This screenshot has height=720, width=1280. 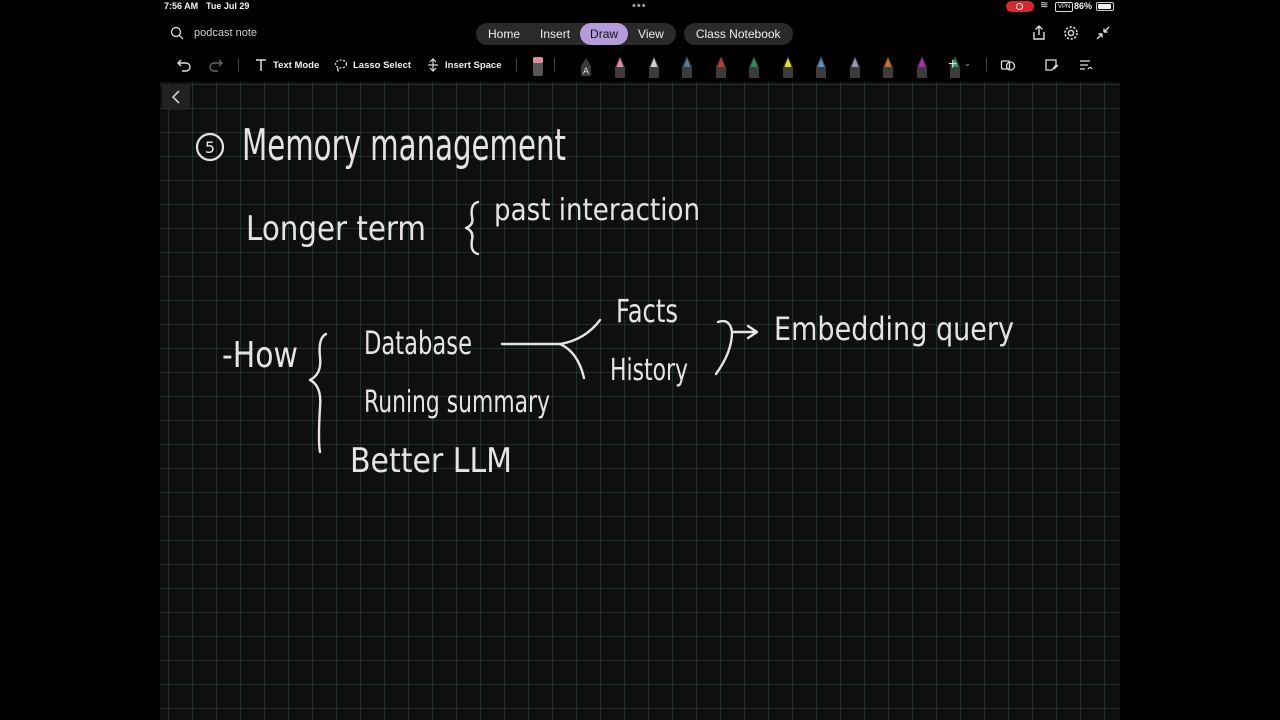 What do you see at coordinates (1083, 6) in the screenshot?
I see `battery-percent: 86%` at bounding box center [1083, 6].